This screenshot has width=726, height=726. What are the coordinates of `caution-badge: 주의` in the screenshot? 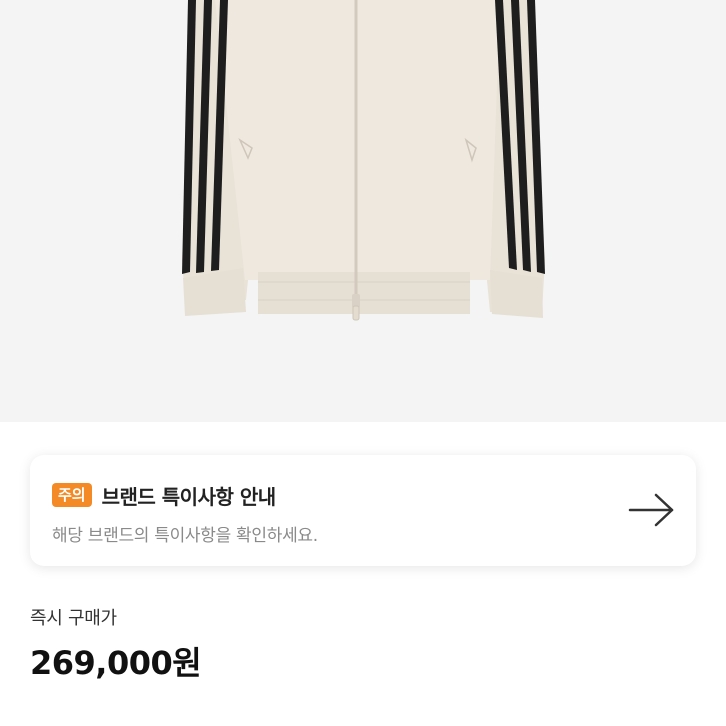 It's located at (72, 495).